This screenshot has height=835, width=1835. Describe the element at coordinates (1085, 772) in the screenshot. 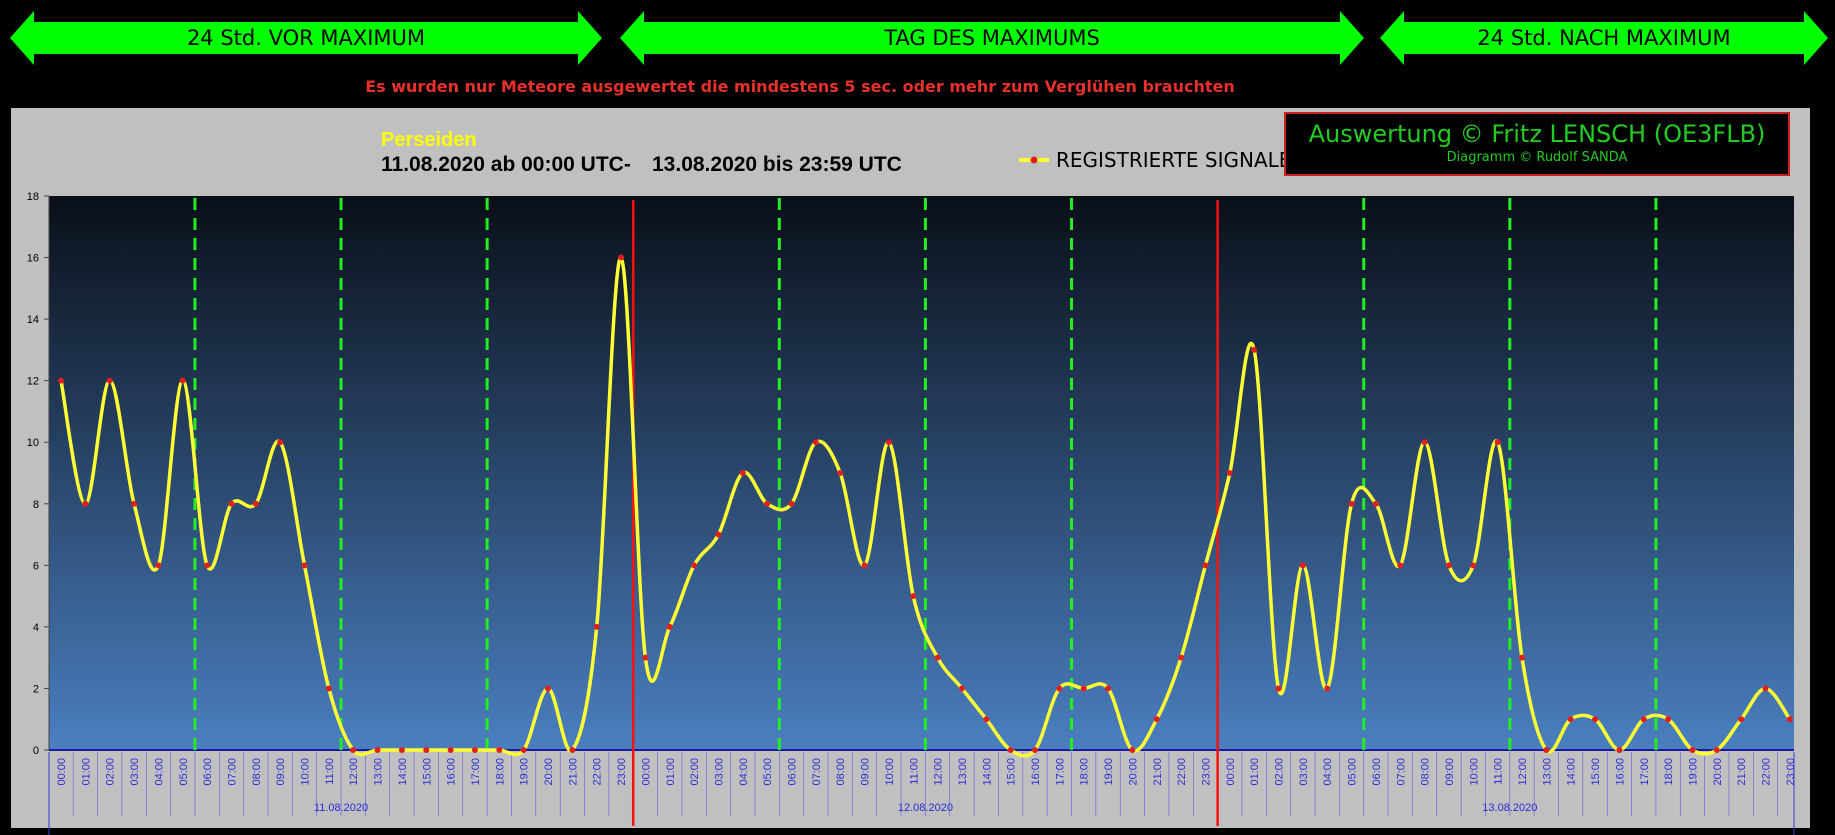

I see `x-tick-label: 18:00` at that location.